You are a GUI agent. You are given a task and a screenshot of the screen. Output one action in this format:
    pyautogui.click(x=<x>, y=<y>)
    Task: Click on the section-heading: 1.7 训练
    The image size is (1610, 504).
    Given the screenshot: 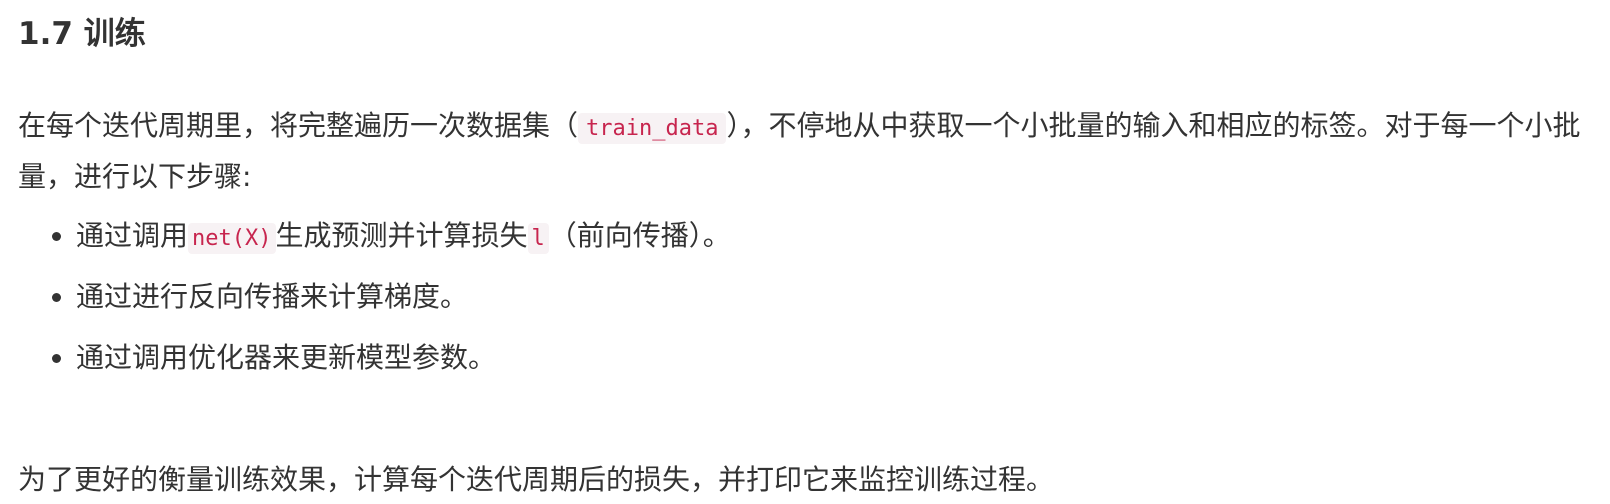 What is the action you would take?
    pyautogui.click(x=82, y=34)
    